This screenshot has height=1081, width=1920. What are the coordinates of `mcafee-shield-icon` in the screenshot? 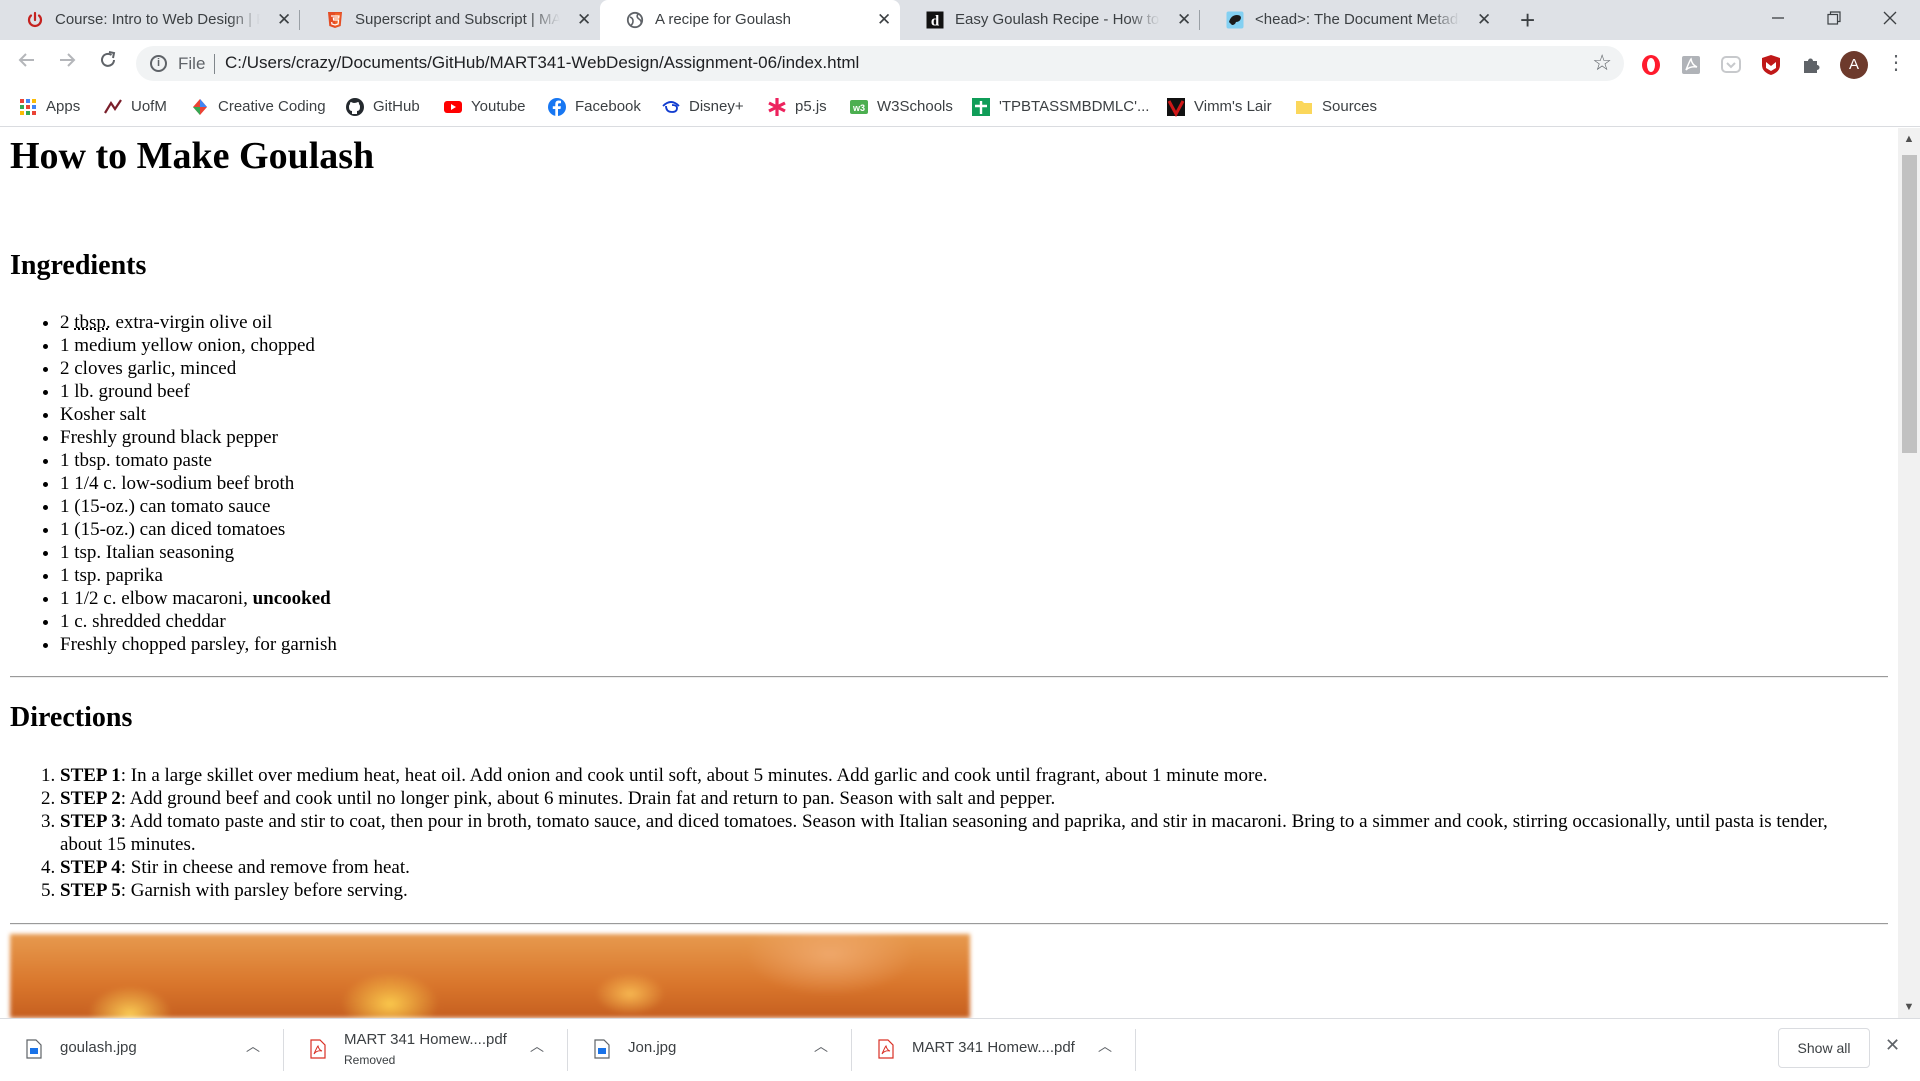 It's located at (1771, 65).